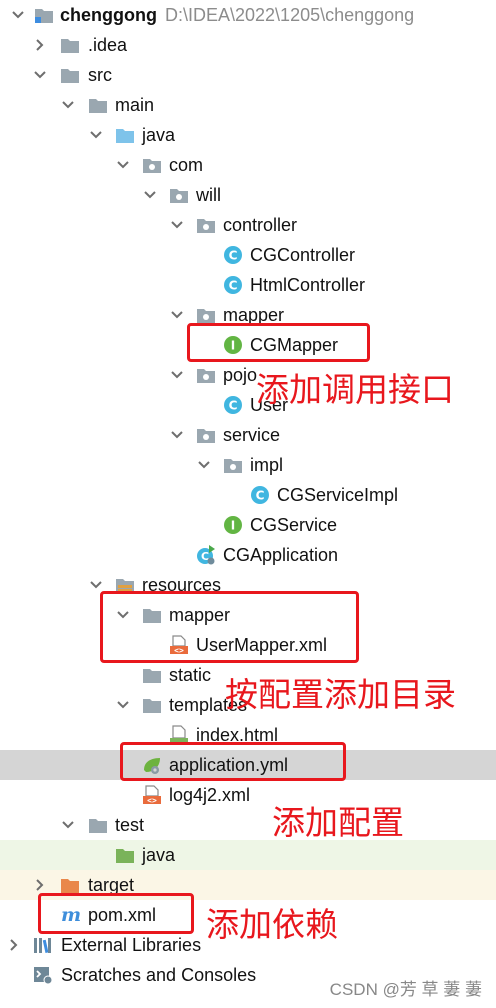 This screenshot has height=1008, width=496. Describe the element at coordinates (248, 165) in the screenshot. I see `tree-row-com: com` at that location.